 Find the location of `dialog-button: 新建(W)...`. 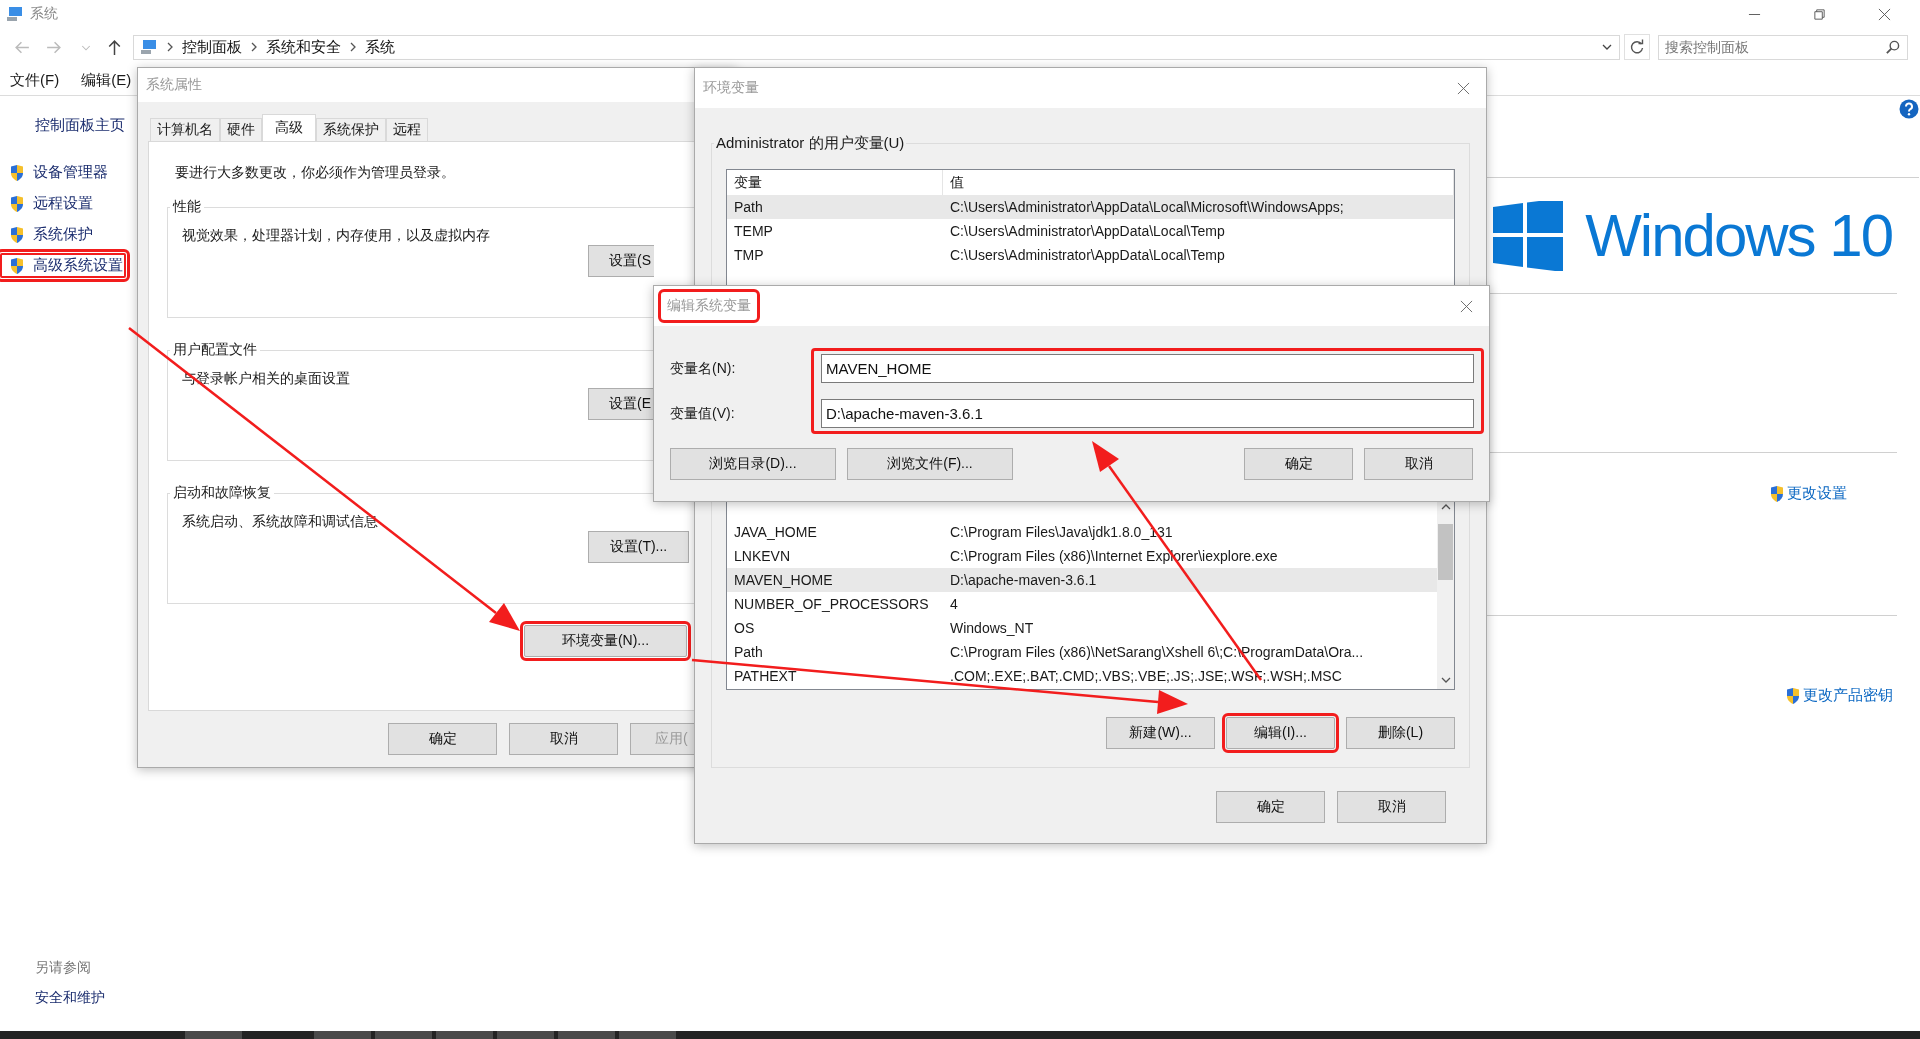

dialog-button: 新建(W)... is located at coordinates (1160, 733).